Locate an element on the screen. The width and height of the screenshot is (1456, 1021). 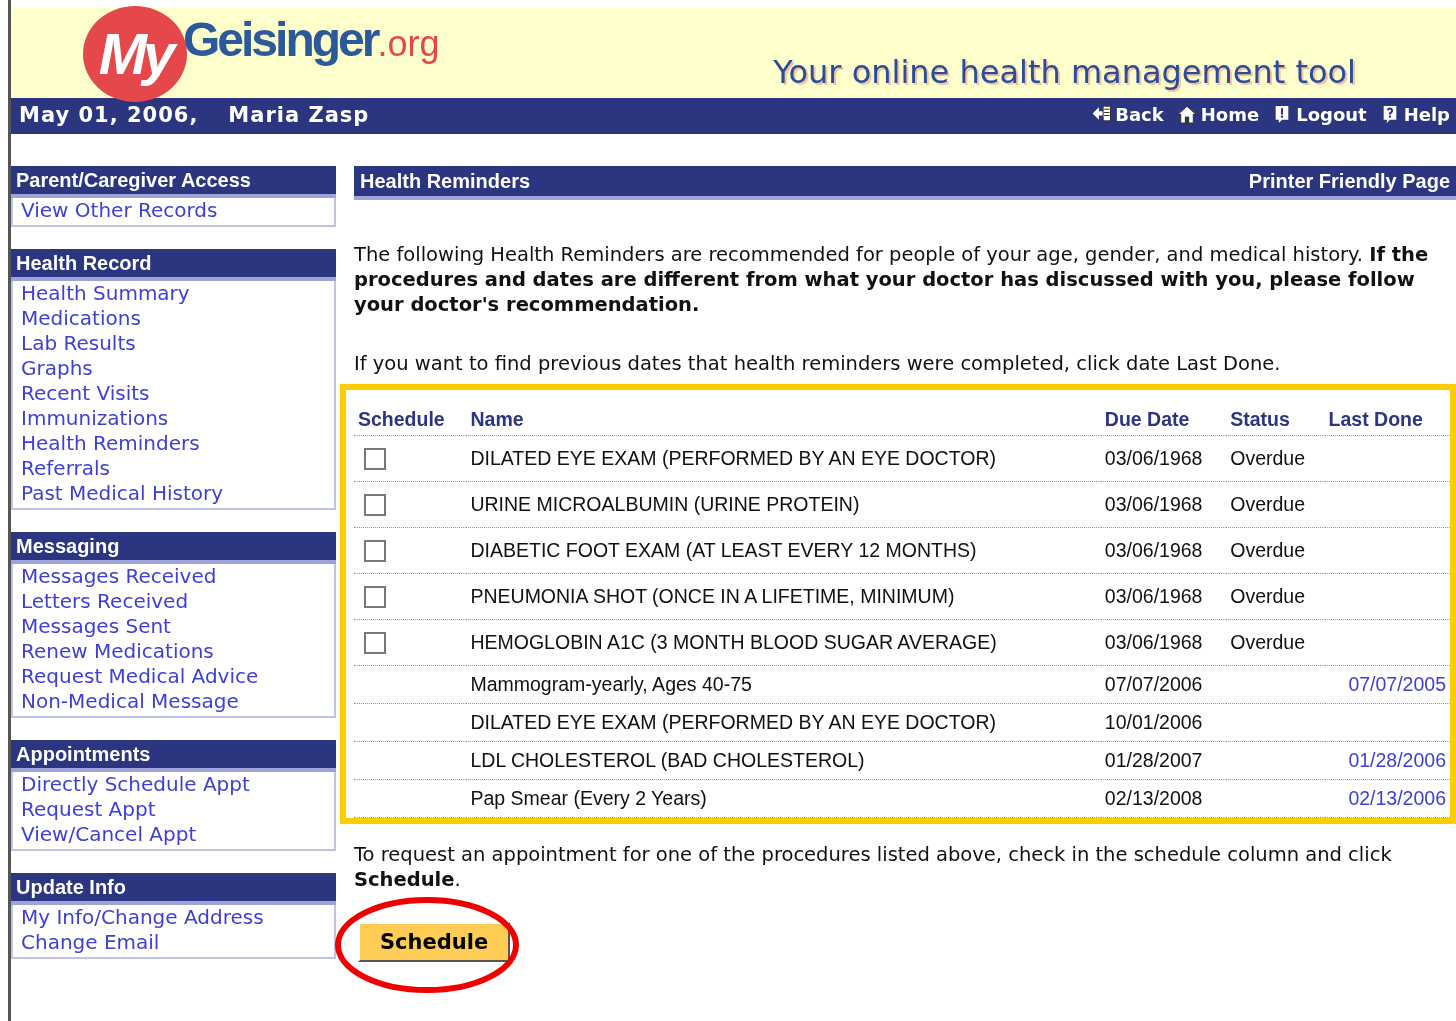
intro-paragraph: The following Health Reminders are recommended for people of your age, gender, and medical history. If the procedures and dates are different from what your doctor has discussed with you, please follow your doctor's recommendation. is located at coordinates (892, 279).